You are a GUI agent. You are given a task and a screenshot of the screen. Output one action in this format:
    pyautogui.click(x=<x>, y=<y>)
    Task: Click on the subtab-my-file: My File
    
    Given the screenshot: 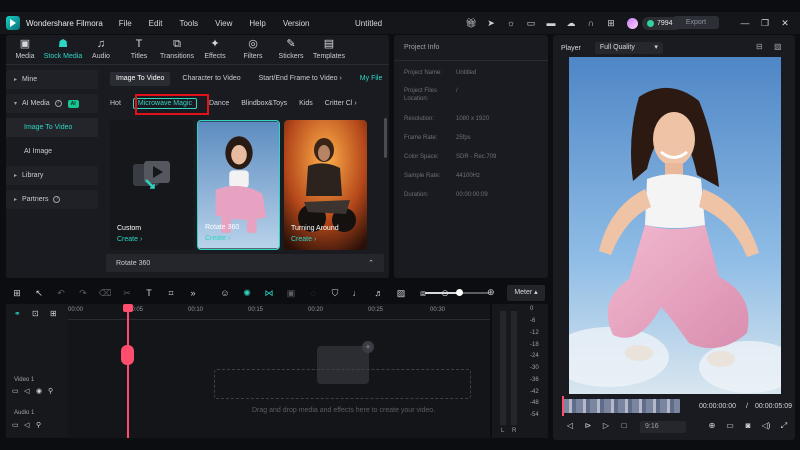 What is the action you would take?
    pyautogui.click(x=371, y=79)
    